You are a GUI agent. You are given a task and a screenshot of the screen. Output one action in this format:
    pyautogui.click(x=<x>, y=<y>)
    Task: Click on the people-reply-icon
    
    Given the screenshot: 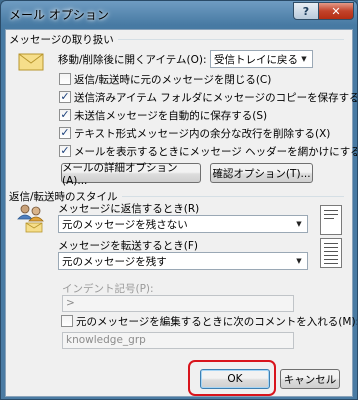 What is the action you would take?
    pyautogui.click(x=30, y=218)
    